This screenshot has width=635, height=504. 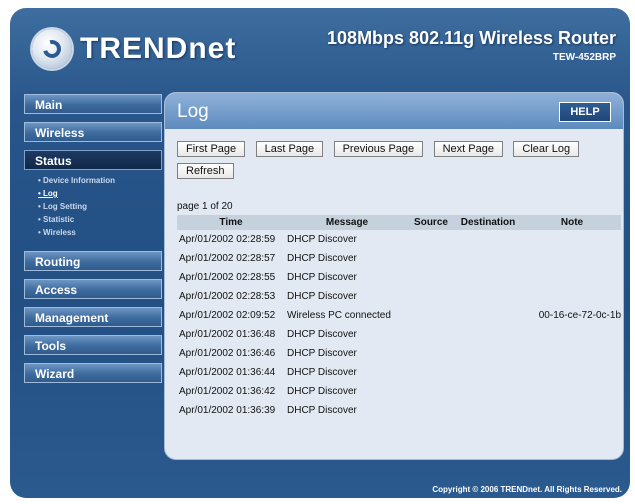 I want to click on help-button: HELP, so click(x=585, y=112).